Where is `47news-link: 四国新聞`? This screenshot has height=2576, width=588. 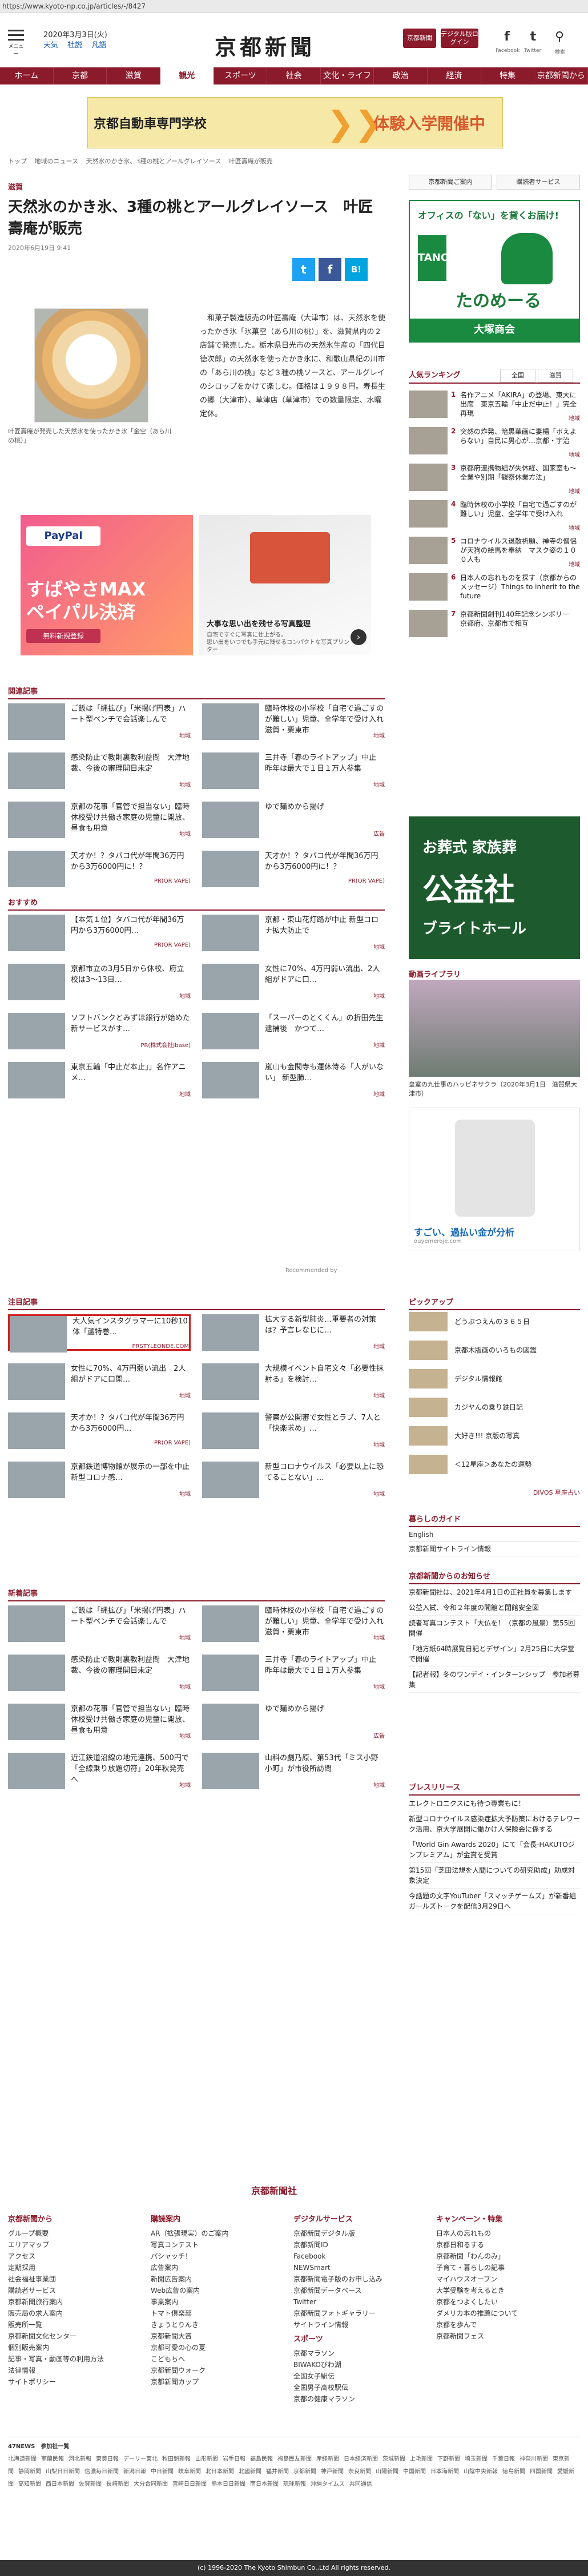 47news-link: 四国新聞 is located at coordinates (541, 2472).